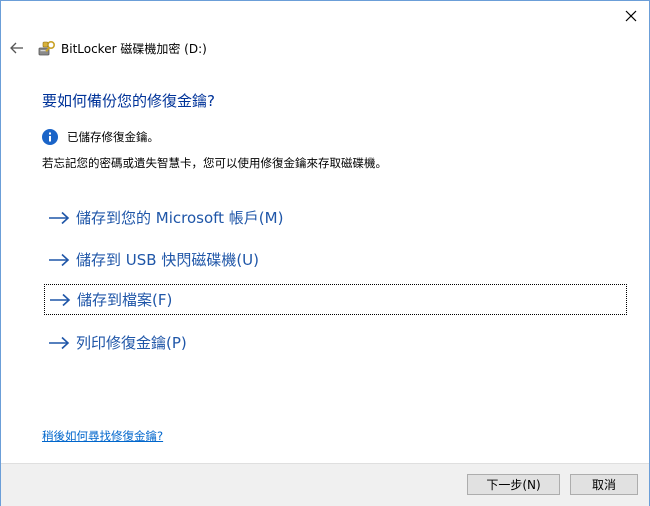  What do you see at coordinates (180, 218) in the screenshot?
I see `option-label: 儲存到您的 Microsoft 帳戶(M)` at bounding box center [180, 218].